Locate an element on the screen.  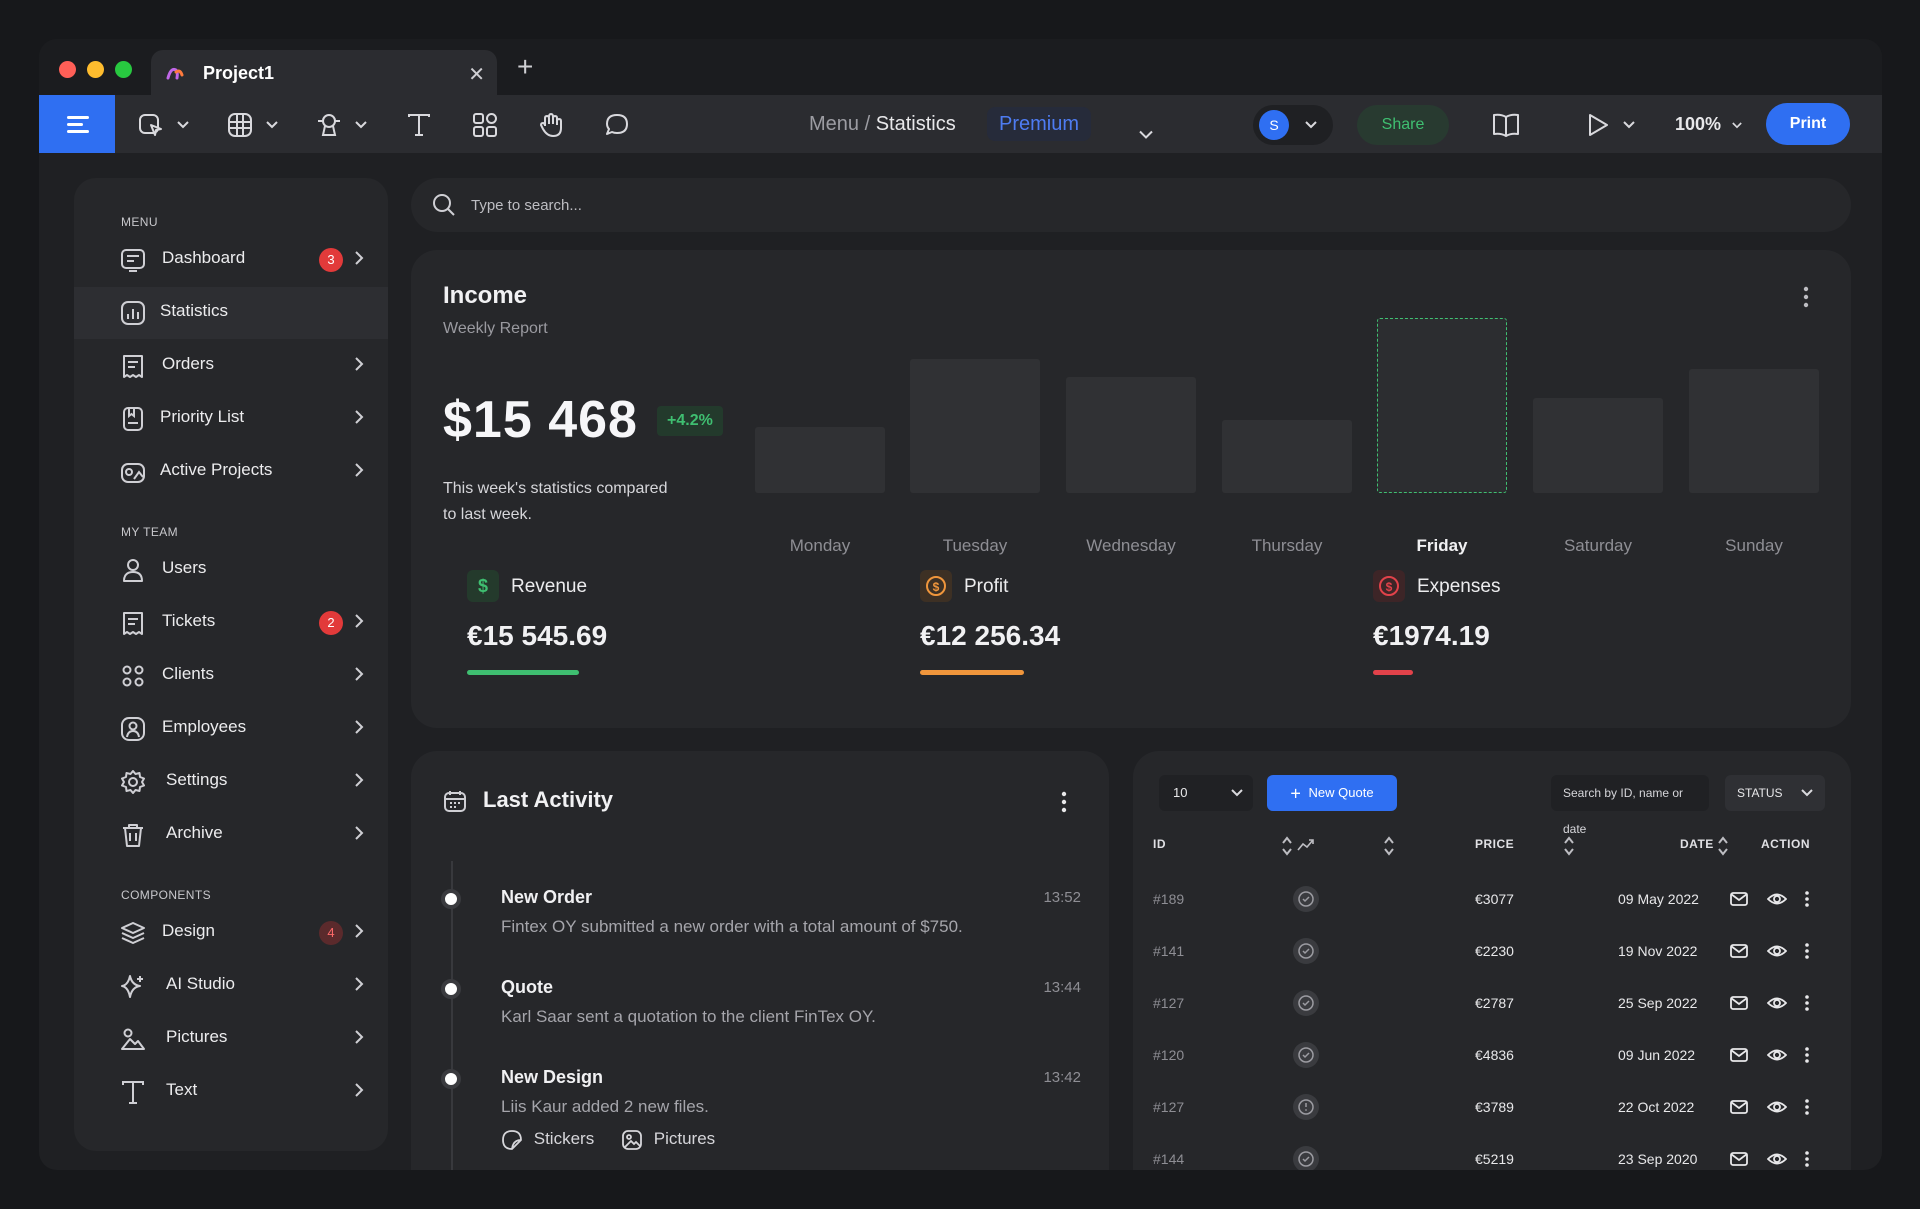
column-header-id: ID is located at coordinates (1159, 844).